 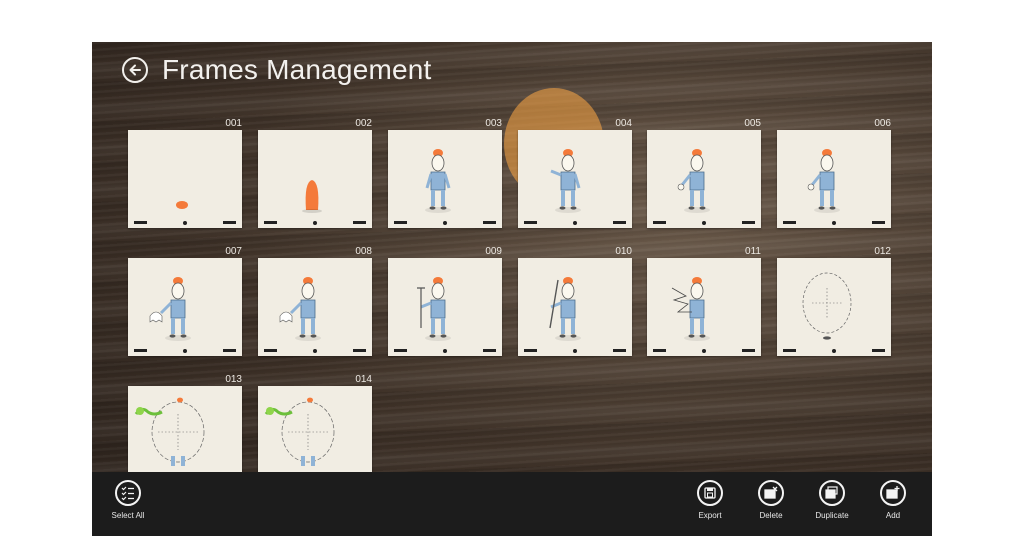 What do you see at coordinates (363, 379) in the screenshot?
I see `frame-number: 014` at bounding box center [363, 379].